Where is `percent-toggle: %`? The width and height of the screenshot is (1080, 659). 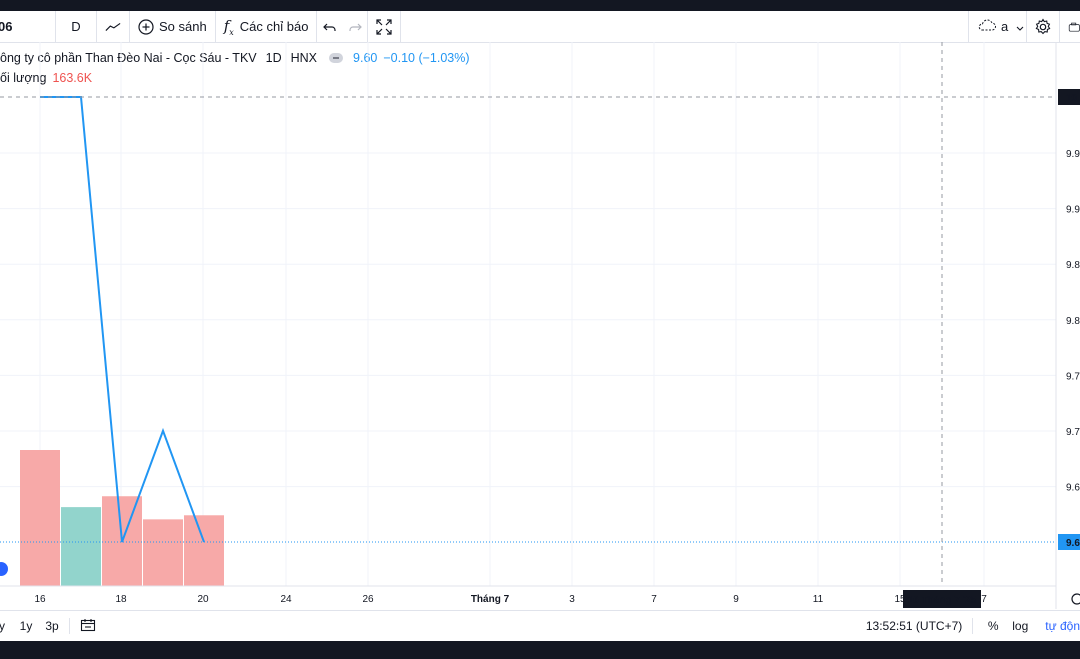
percent-toggle: % is located at coordinates (993, 626).